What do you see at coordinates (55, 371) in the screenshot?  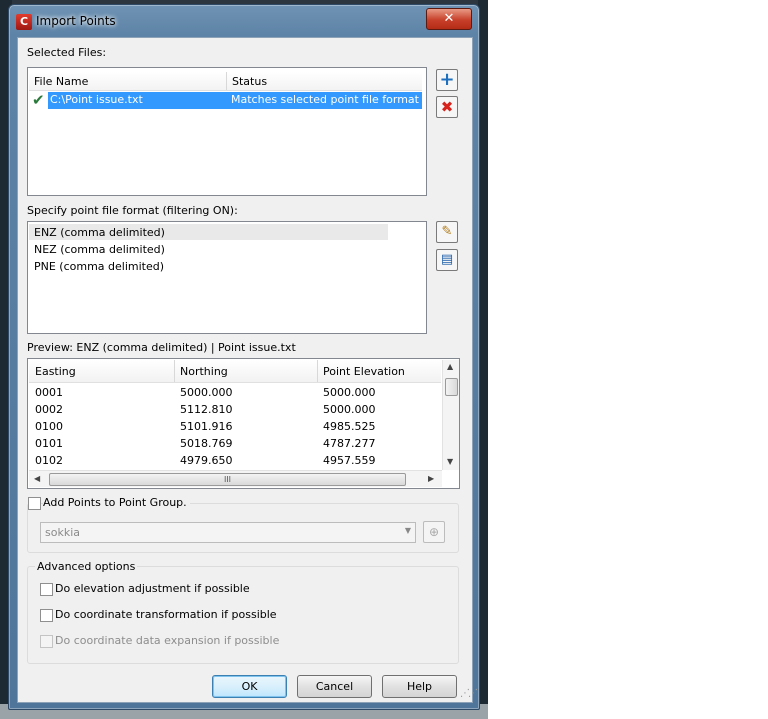 I see `column-header-easting: Easting` at bounding box center [55, 371].